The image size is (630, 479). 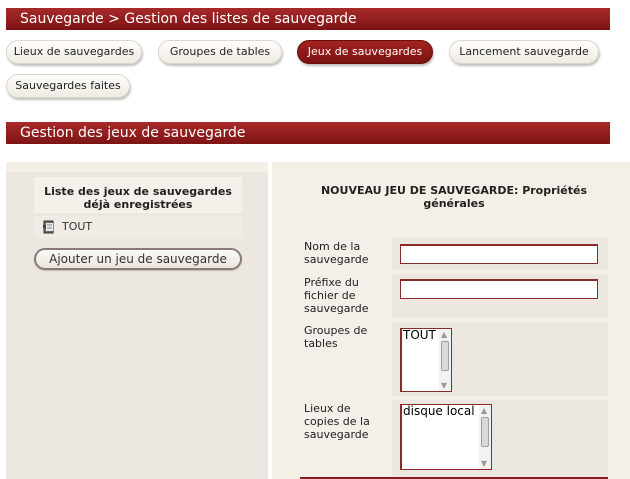 What do you see at coordinates (308, 133) in the screenshot?
I see `section-title-bar: Gestion des jeux de sauvegarde` at bounding box center [308, 133].